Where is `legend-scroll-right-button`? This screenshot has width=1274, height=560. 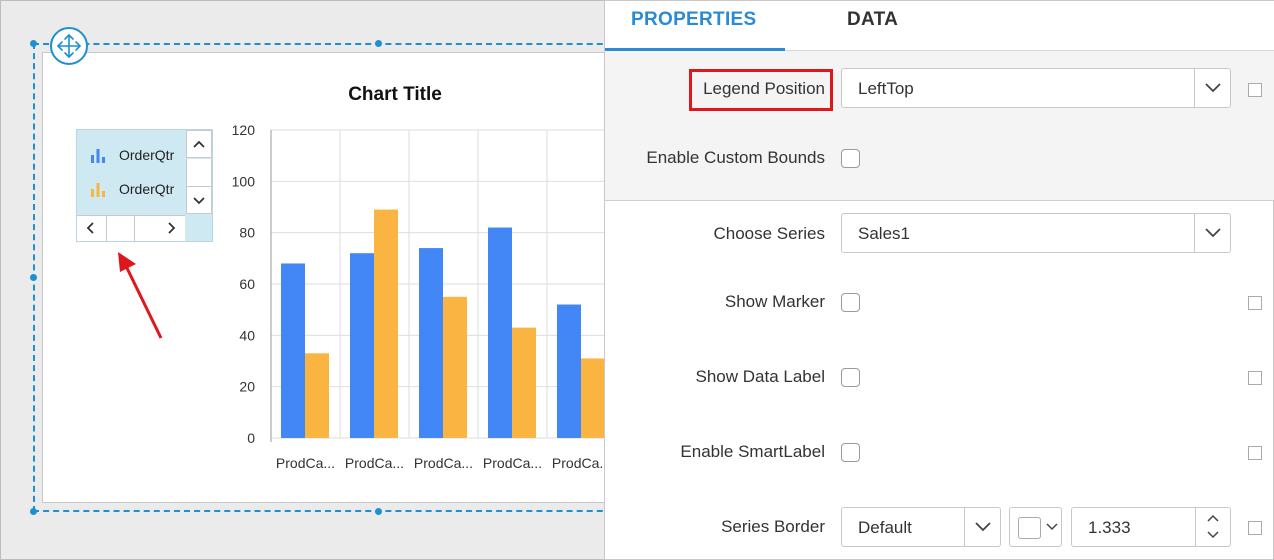 legend-scroll-right-button is located at coordinates (160, 229).